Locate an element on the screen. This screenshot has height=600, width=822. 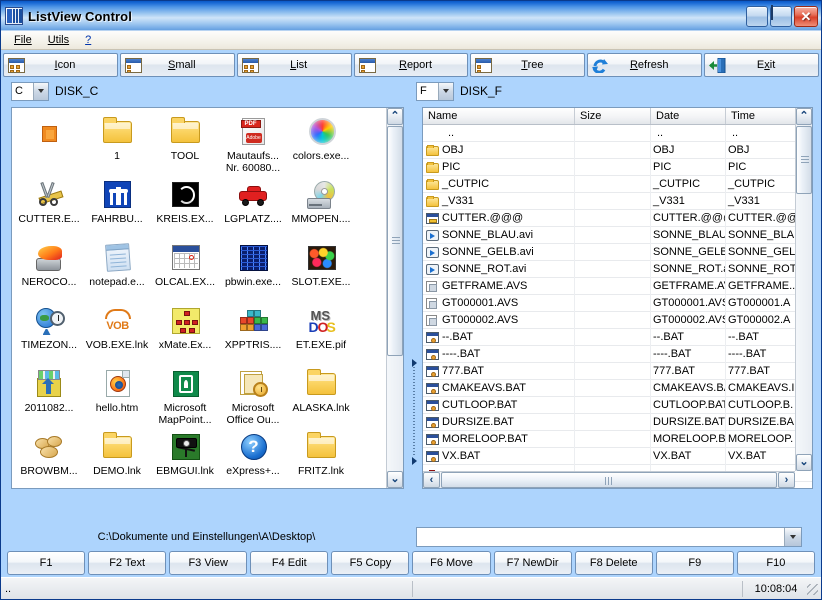
table-row: CUTLOOP.BAT CUTLOOP.BAT CUTLOOP.B. is located at coordinates (617, 405).